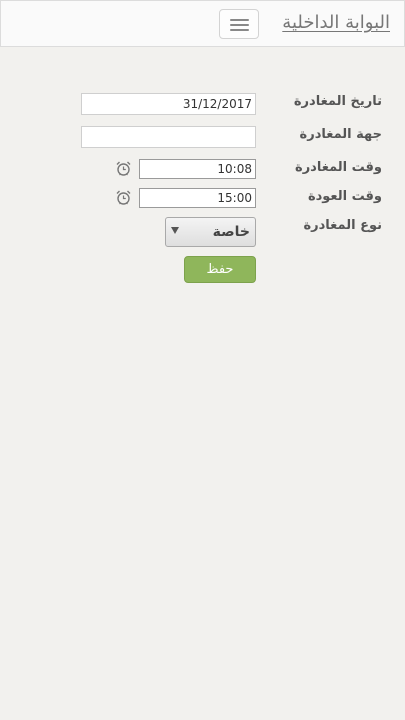 Image resolution: width=405 pixels, height=720 pixels. What do you see at coordinates (168, 104) in the screenshot?
I see `departure-date-input: 31/12/2017` at bounding box center [168, 104].